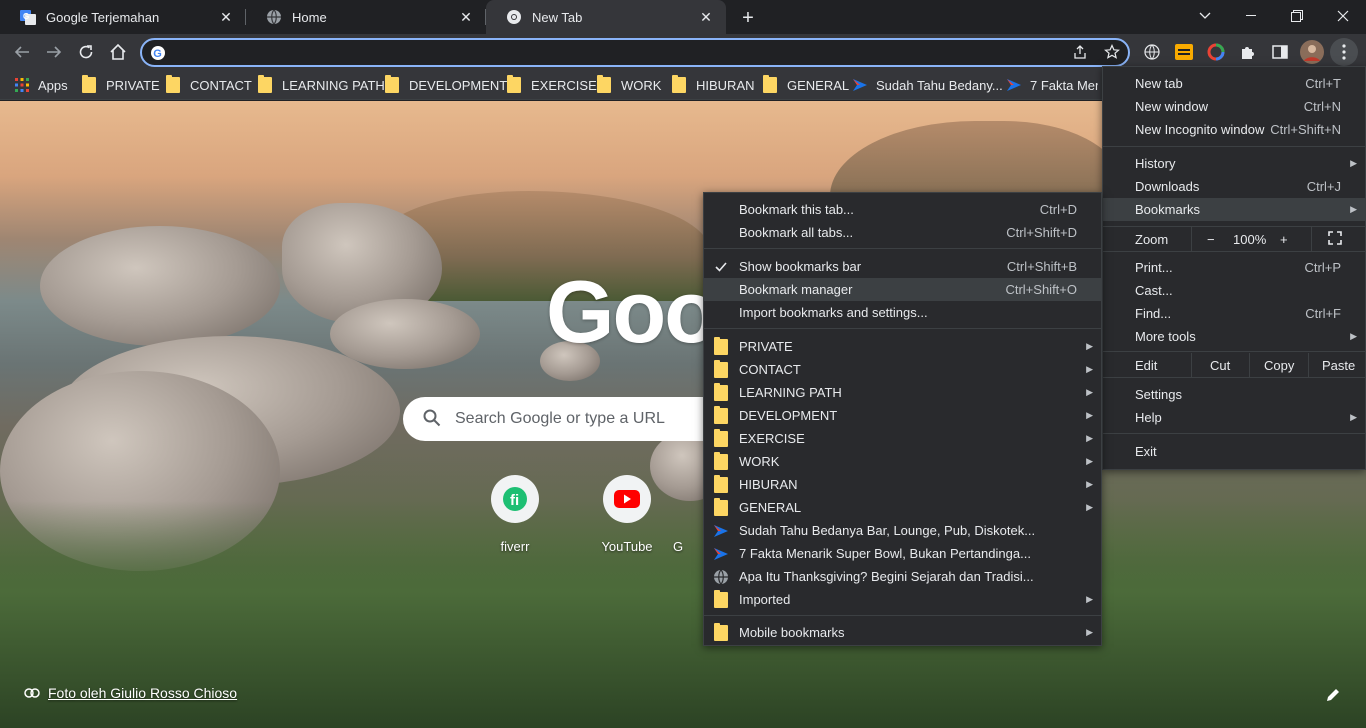 This screenshot has height=728, width=1366. Describe the element at coordinates (678, 546) in the screenshot. I see `shortcut-label: G` at that location.